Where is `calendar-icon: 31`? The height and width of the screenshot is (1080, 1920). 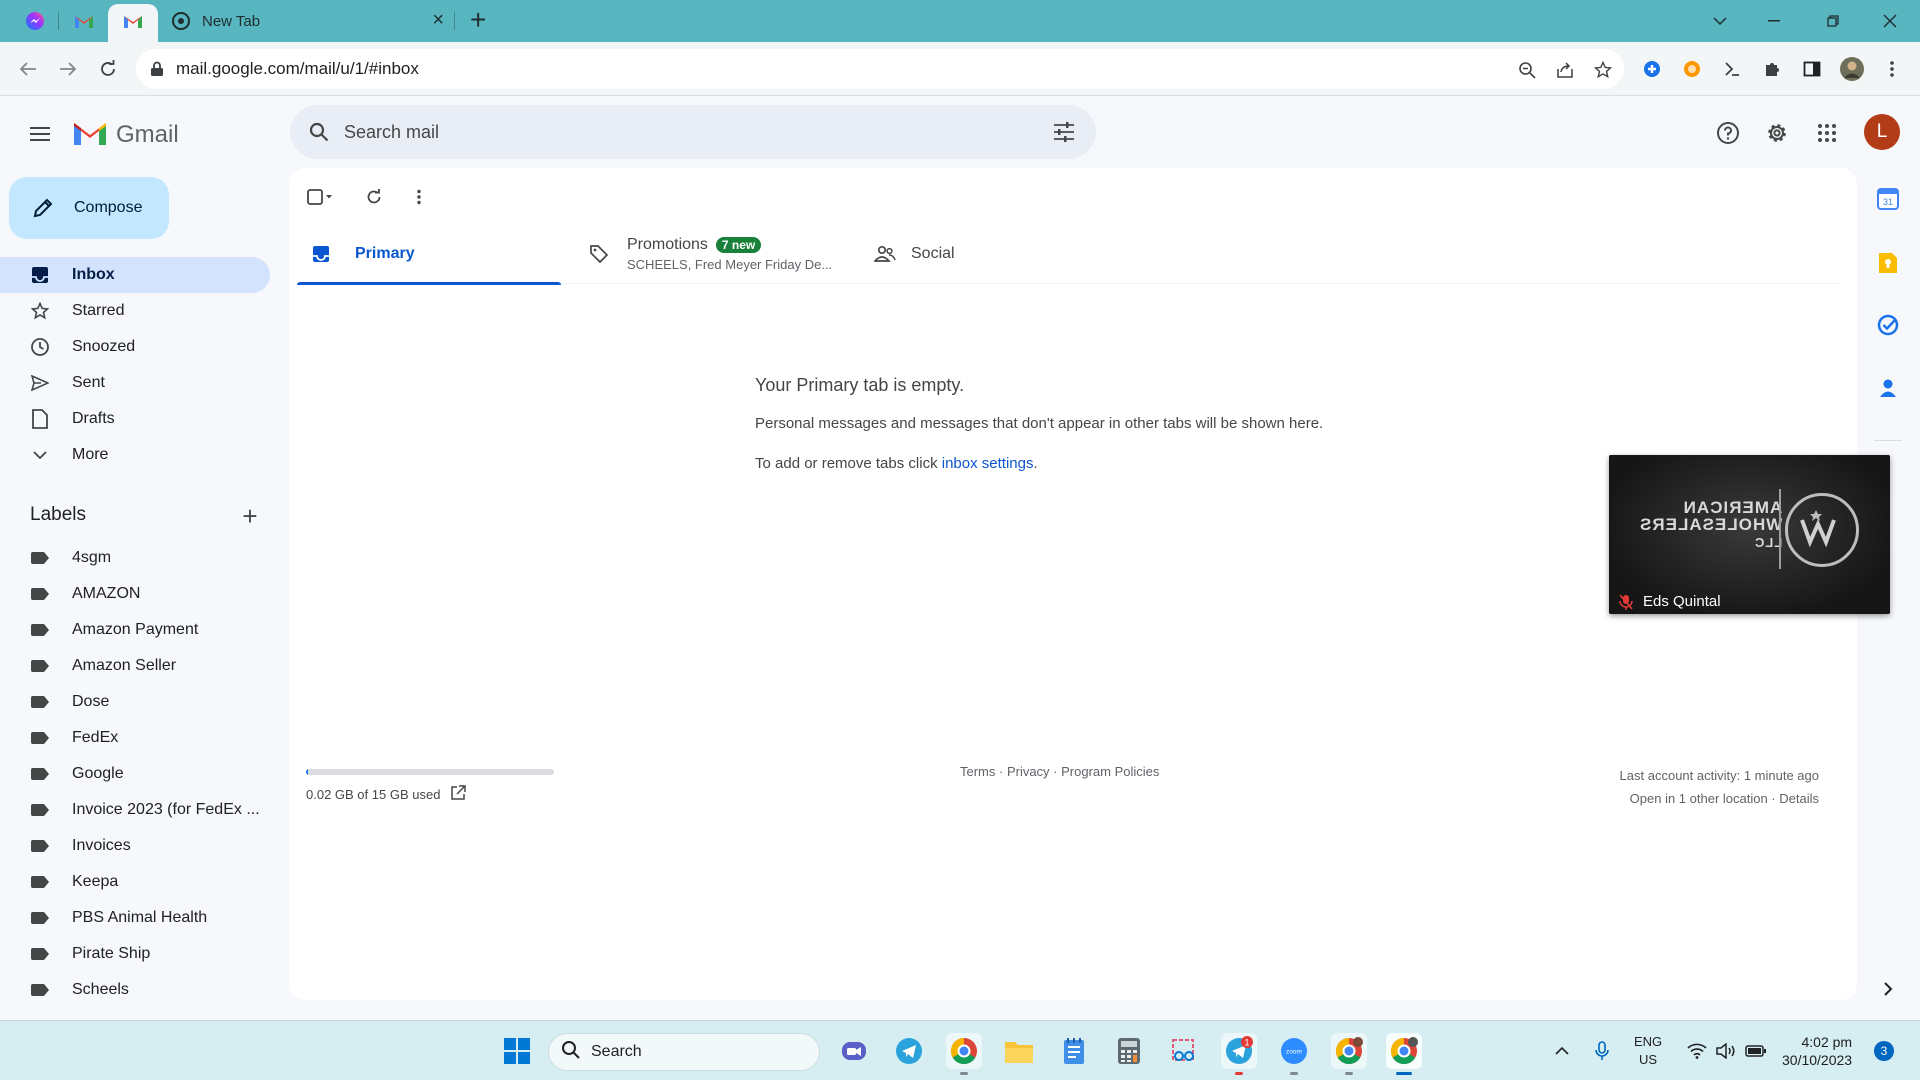
calendar-icon: 31 is located at coordinates (1888, 199).